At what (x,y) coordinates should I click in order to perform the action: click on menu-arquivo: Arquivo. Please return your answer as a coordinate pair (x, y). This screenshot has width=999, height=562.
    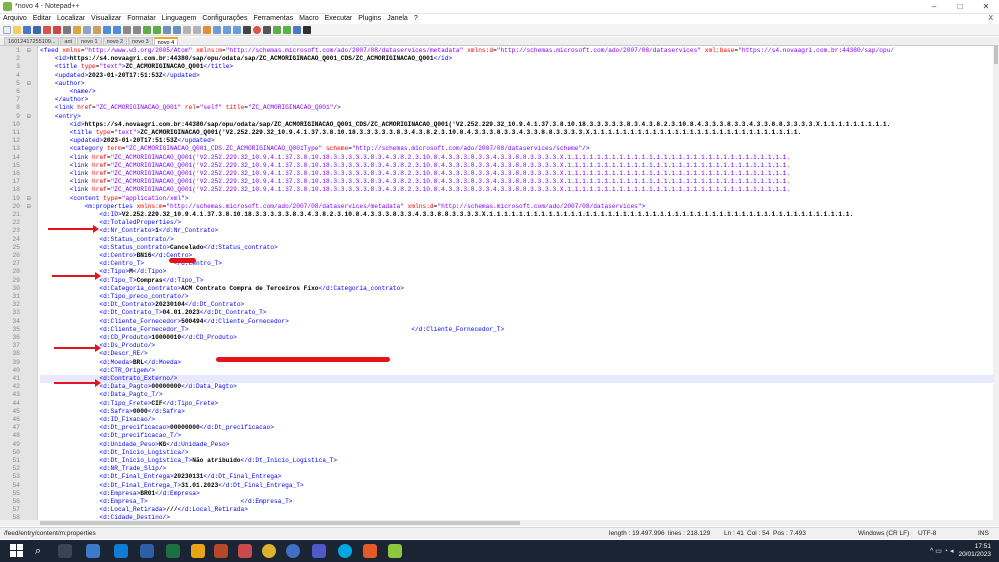
    Looking at the image, I should click on (15, 19).